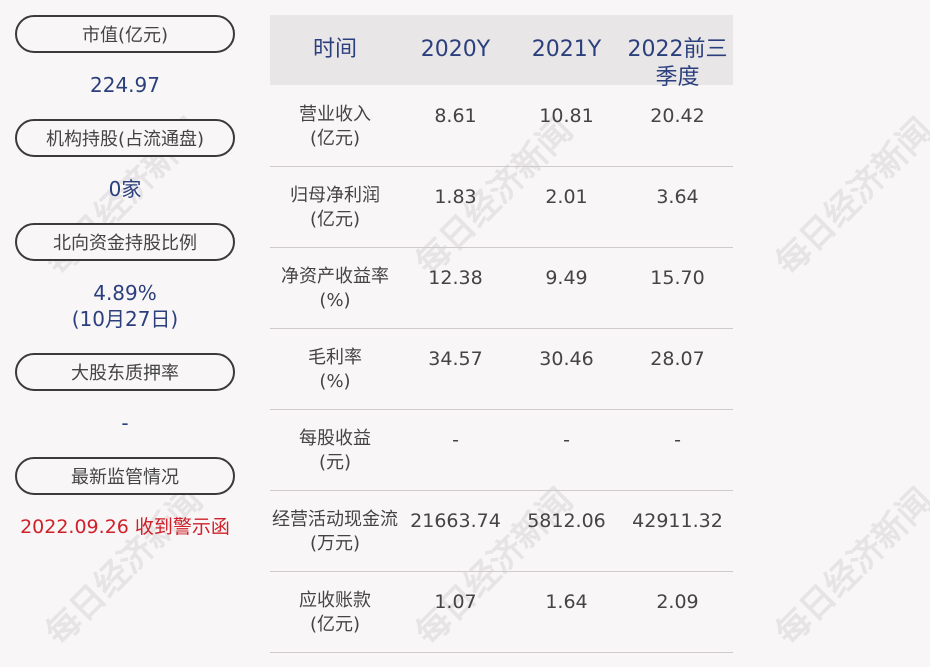 The width and height of the screenshot is (930, 667). I want to click on row-label-unit: (万元), so click(335, 543).